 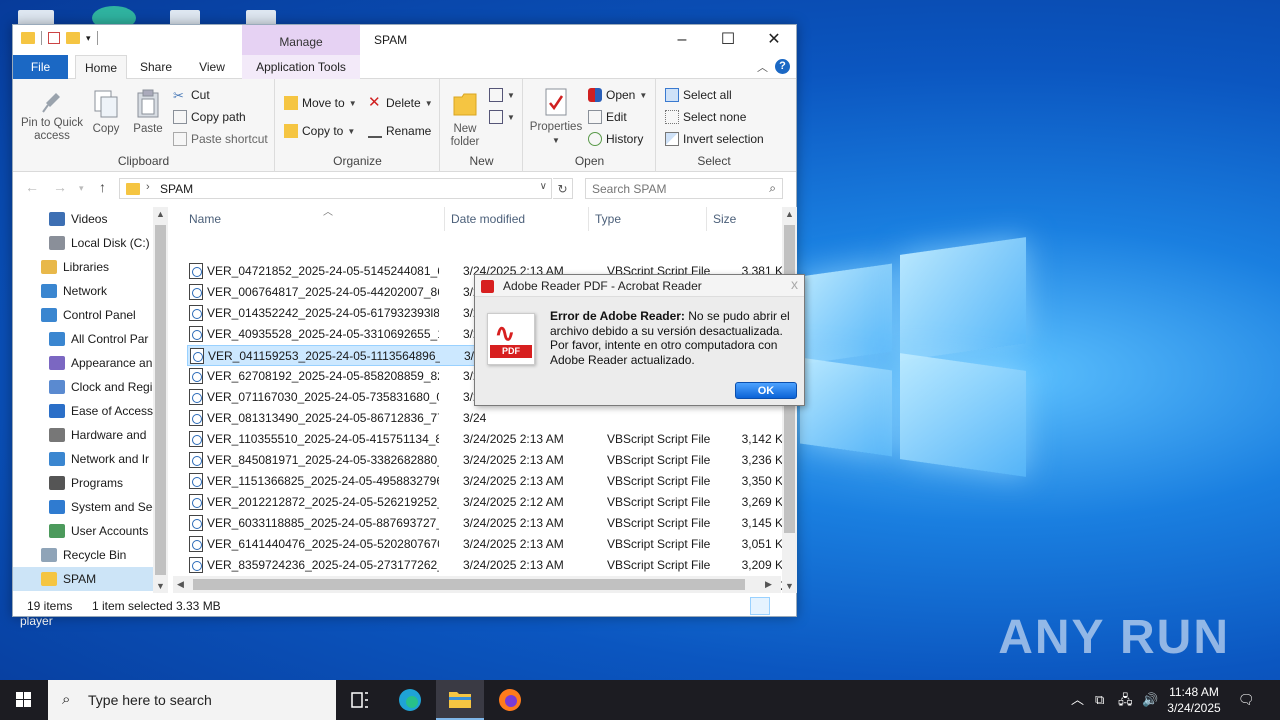 I want to click on taskbar-search-placeholder: Type here to search, so click(x=150, y=700).